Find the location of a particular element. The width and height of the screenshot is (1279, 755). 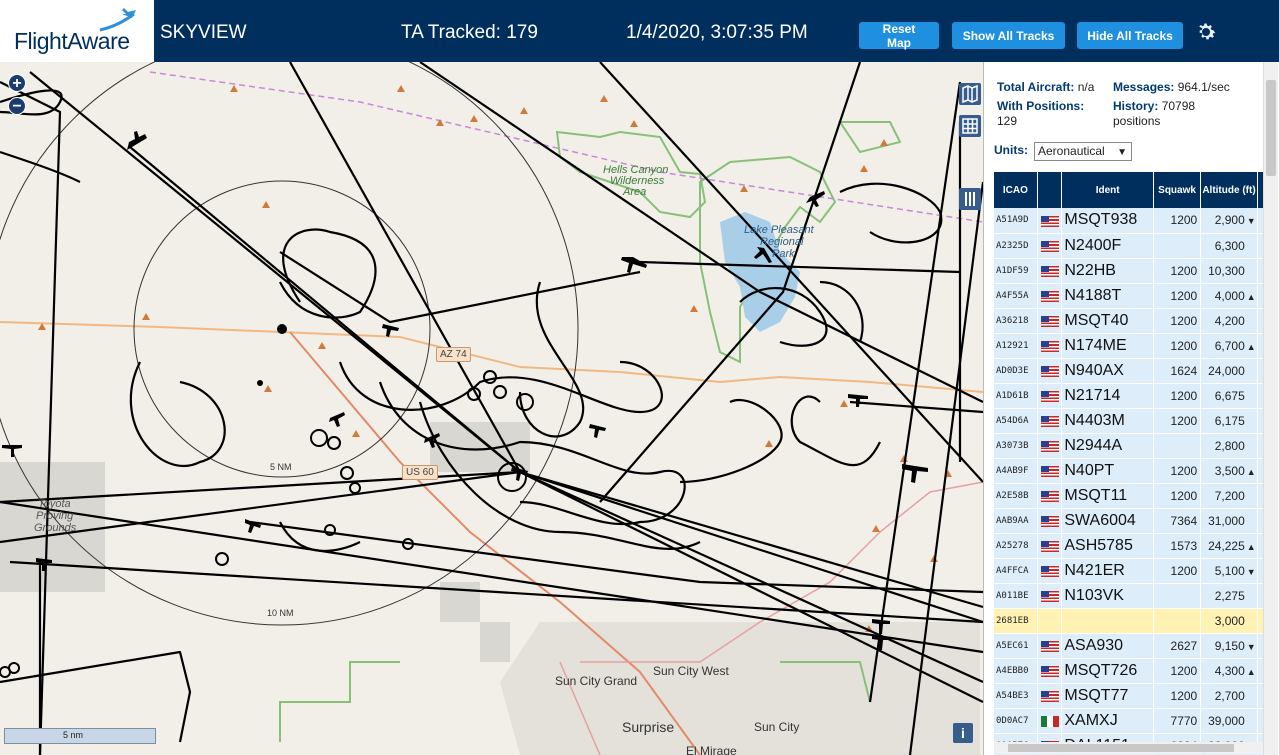

cell-ident: SWA6004 is located at coordinates (1107, 521).